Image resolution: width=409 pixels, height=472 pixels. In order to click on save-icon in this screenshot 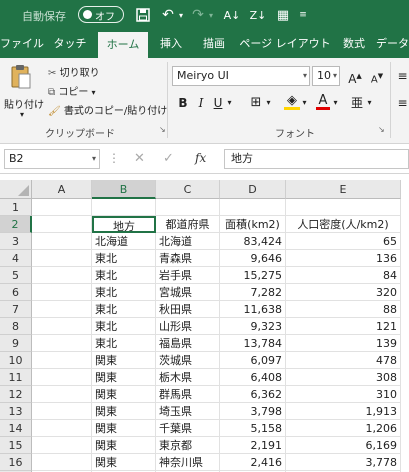, I will do `click(143, 15)`.